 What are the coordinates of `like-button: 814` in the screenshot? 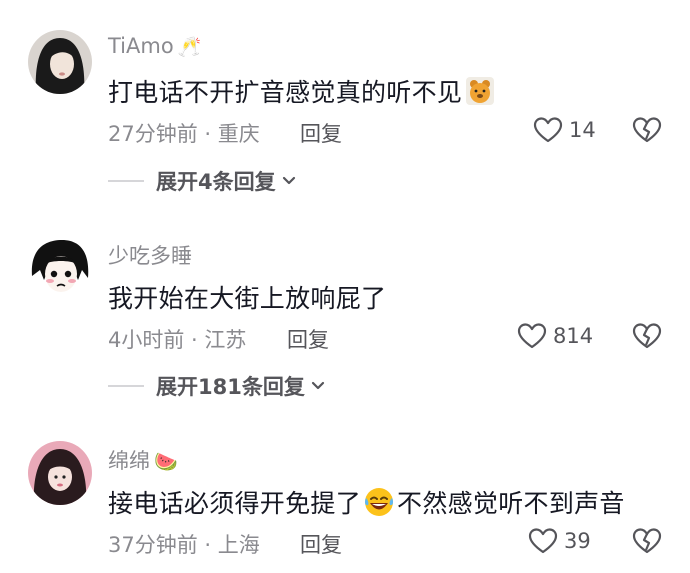 It's located at (555, 336).